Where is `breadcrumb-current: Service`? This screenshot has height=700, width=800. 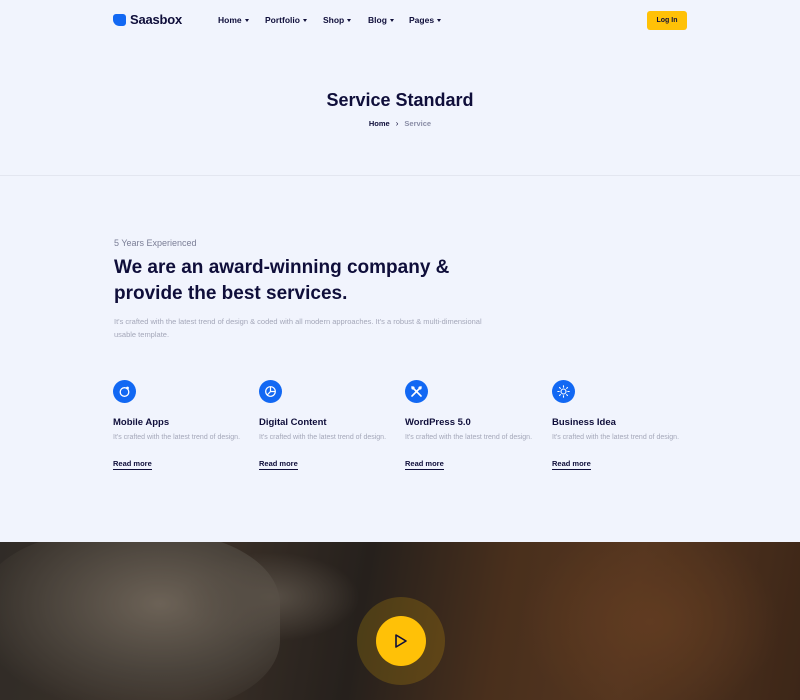
breadcrumb-current: Service is located at coordinates (418, 123).